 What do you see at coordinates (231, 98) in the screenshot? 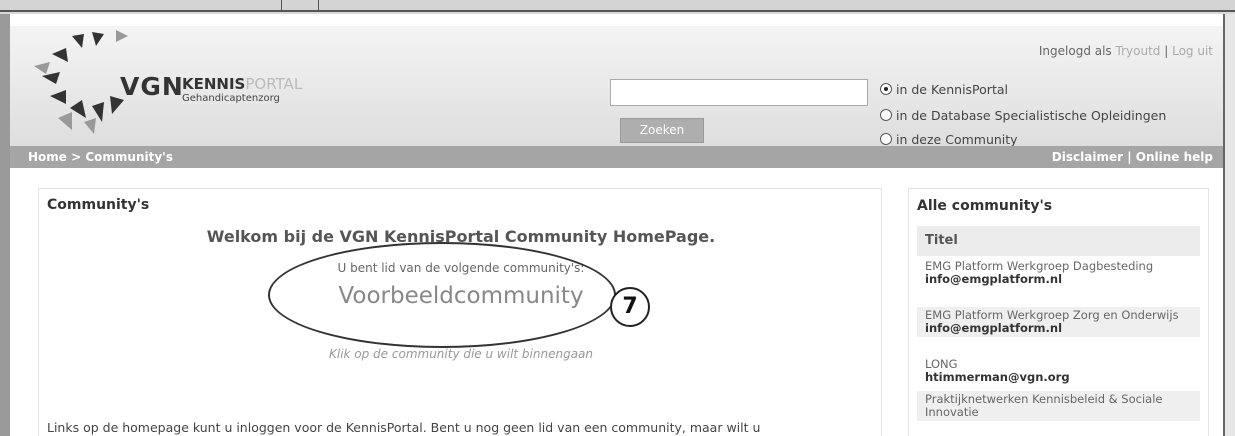
I see `logo-subtitle: Gehandicaptenzorg` at bounding box center [231, 98].